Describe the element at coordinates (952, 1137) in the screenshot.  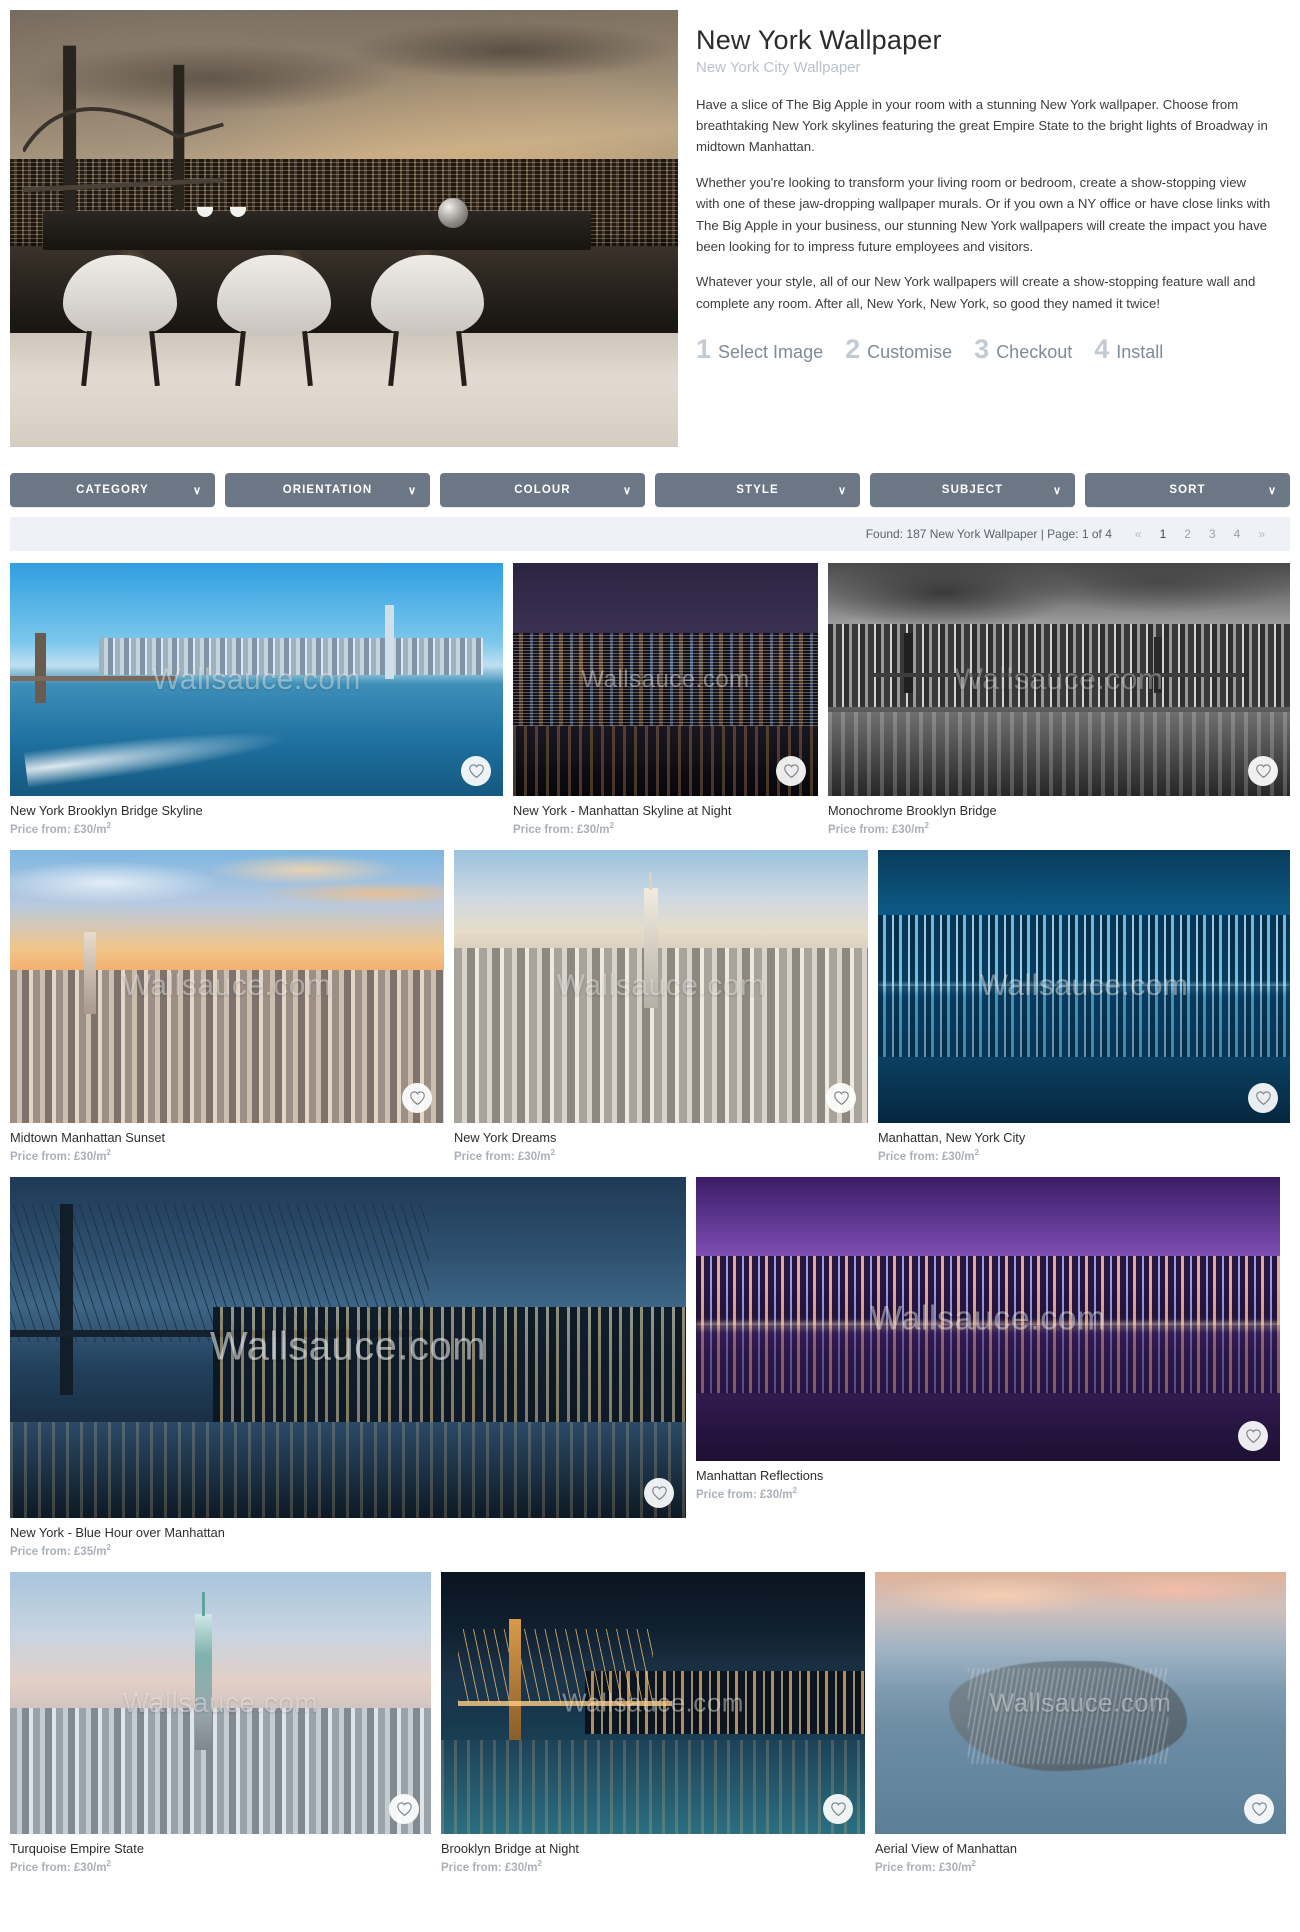
I see `product-title: Manhattan, New York City` at that location.